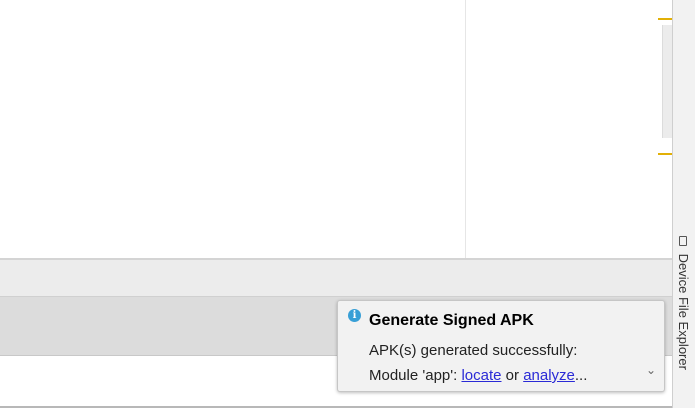  I want to click on device-icon, so click(683, 241).